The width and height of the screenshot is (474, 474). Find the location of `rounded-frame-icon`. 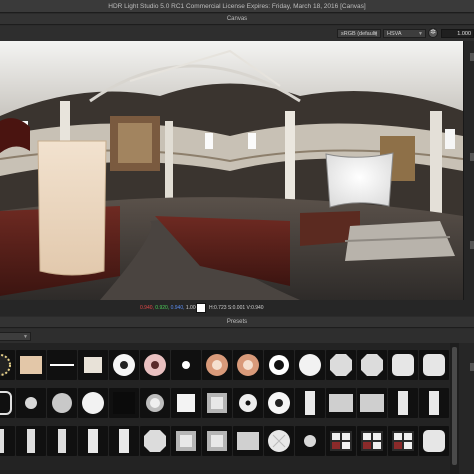

rounded-frame-icon is located at coordinates (6, 403).